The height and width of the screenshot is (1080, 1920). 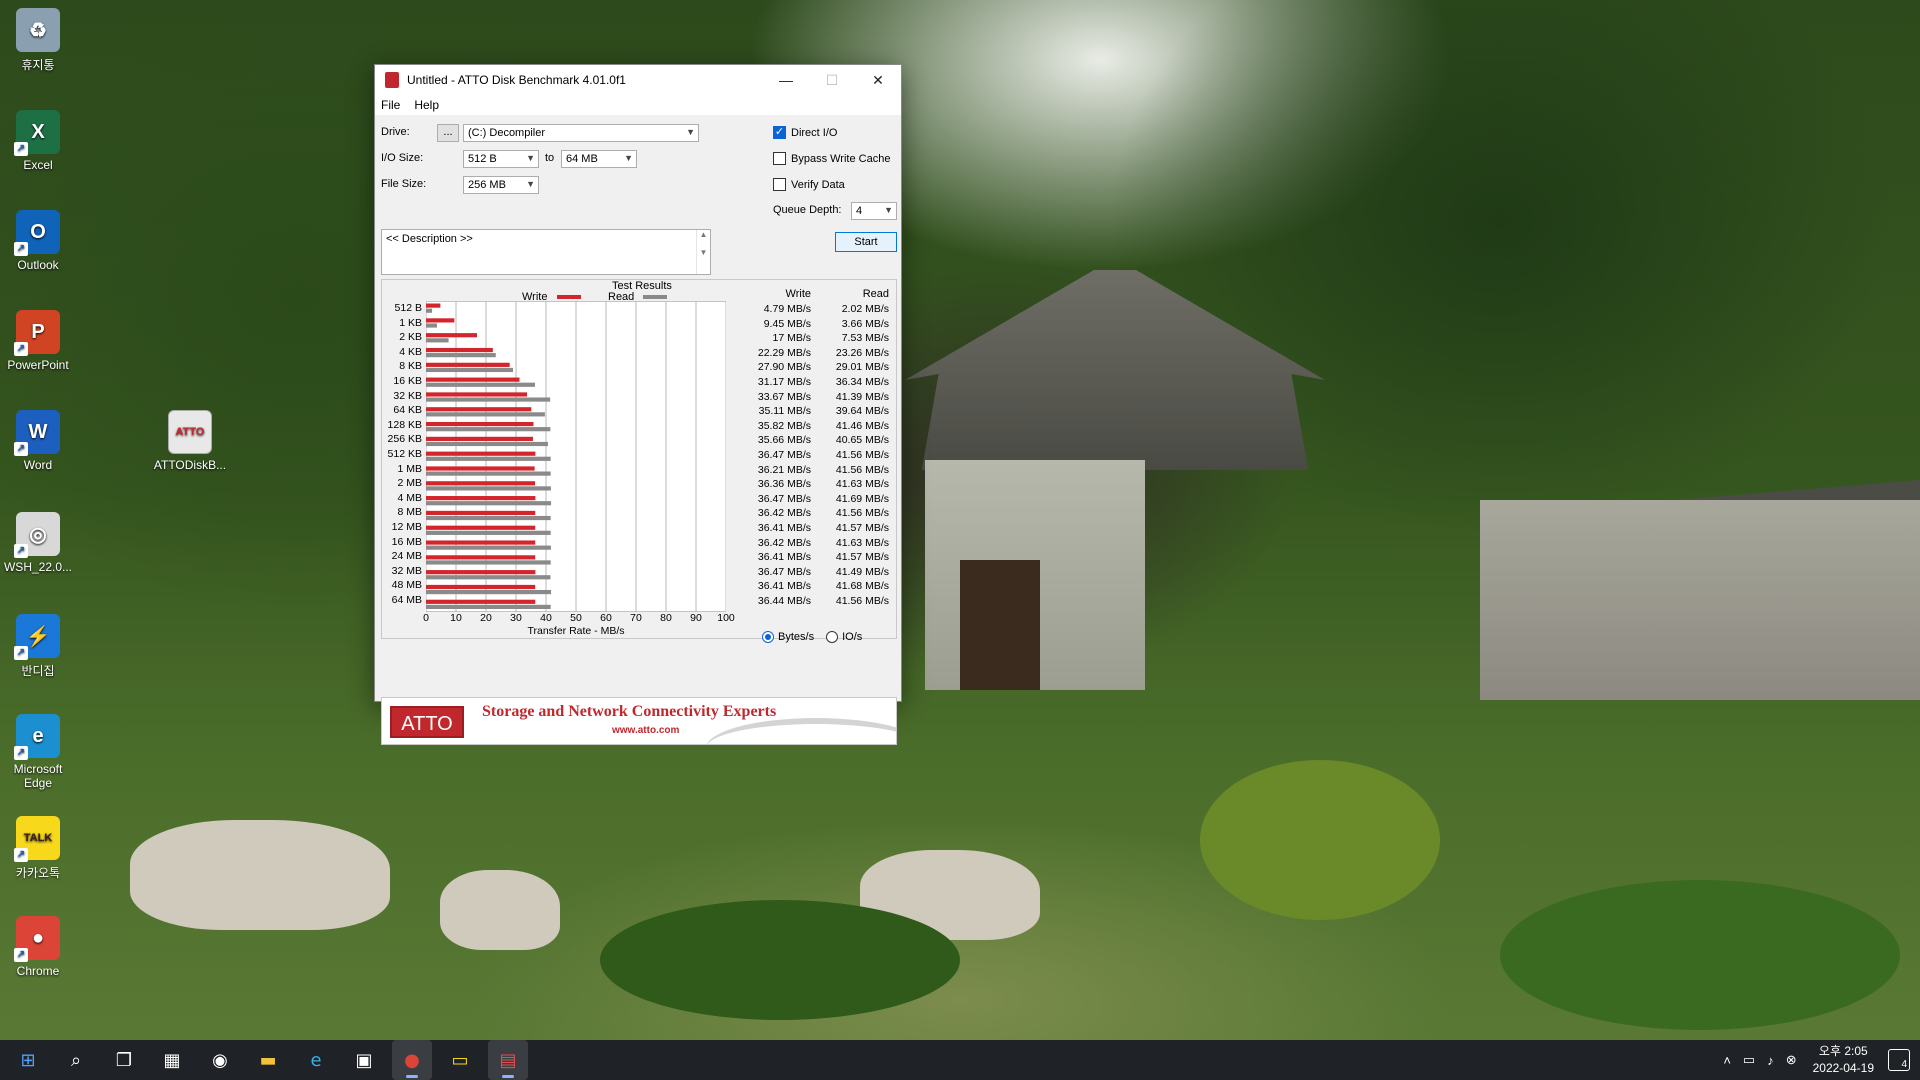 What do you see at coordinates (811, 470) in the screenshot?
I see `value-row: 36.21 MB/s 41.56 MB/s` at bounding box center [811, 470].